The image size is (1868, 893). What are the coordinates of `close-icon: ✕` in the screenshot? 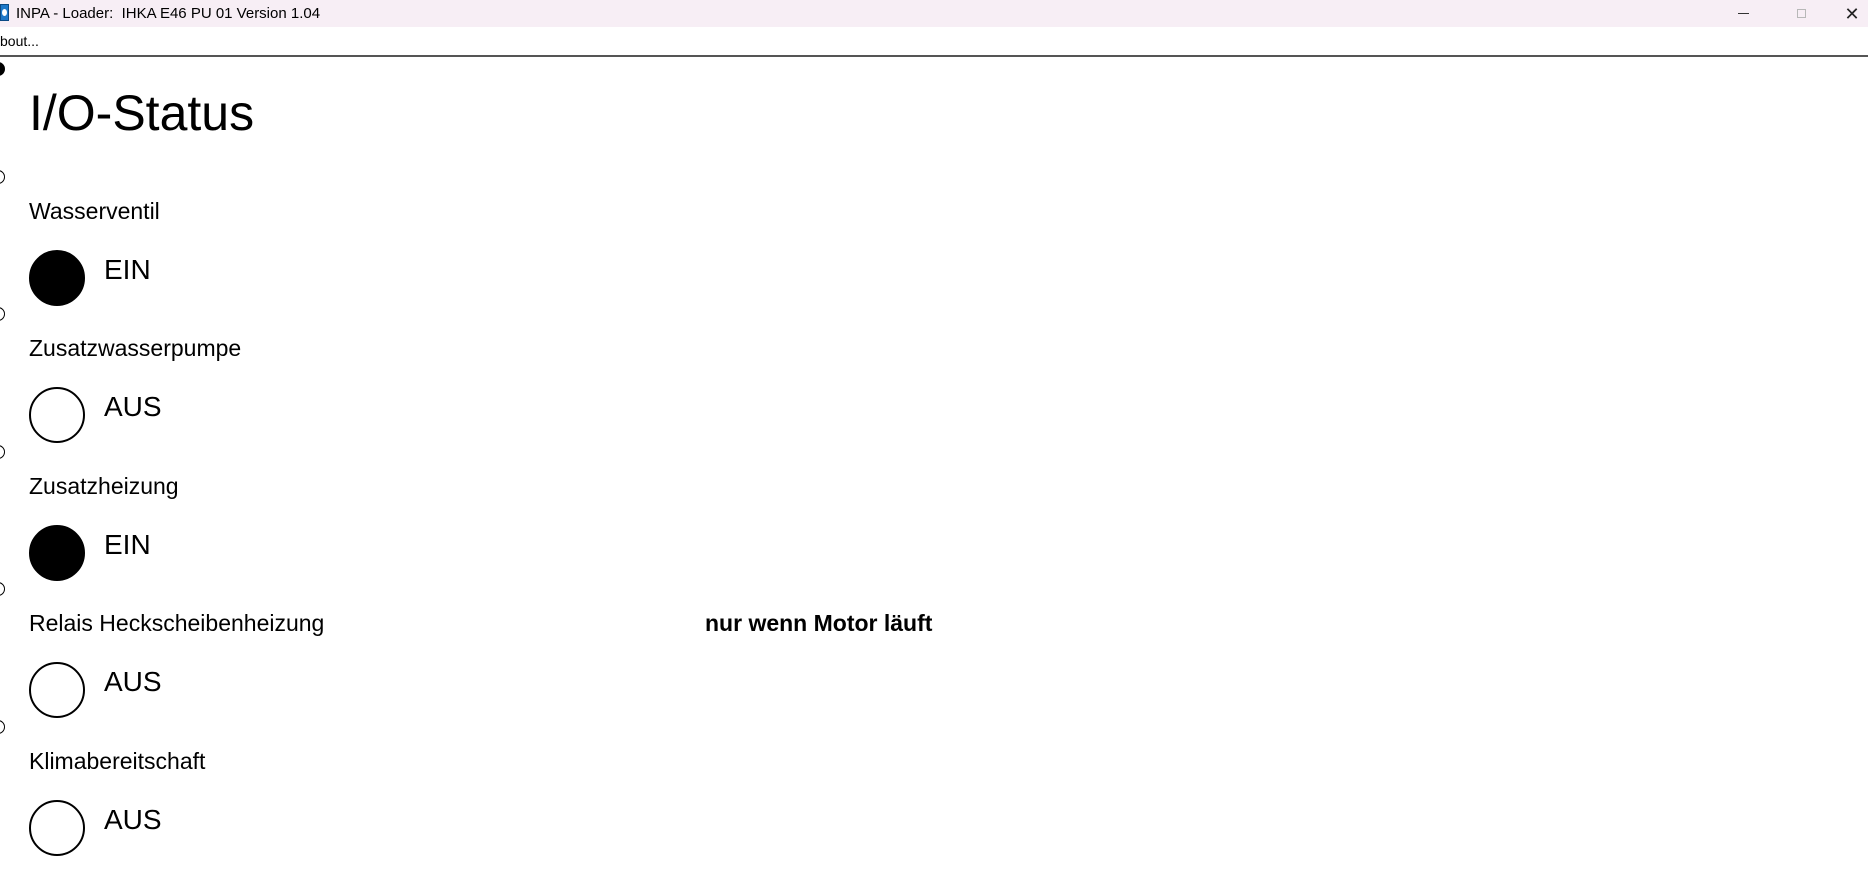 It's located at (1852, 13).